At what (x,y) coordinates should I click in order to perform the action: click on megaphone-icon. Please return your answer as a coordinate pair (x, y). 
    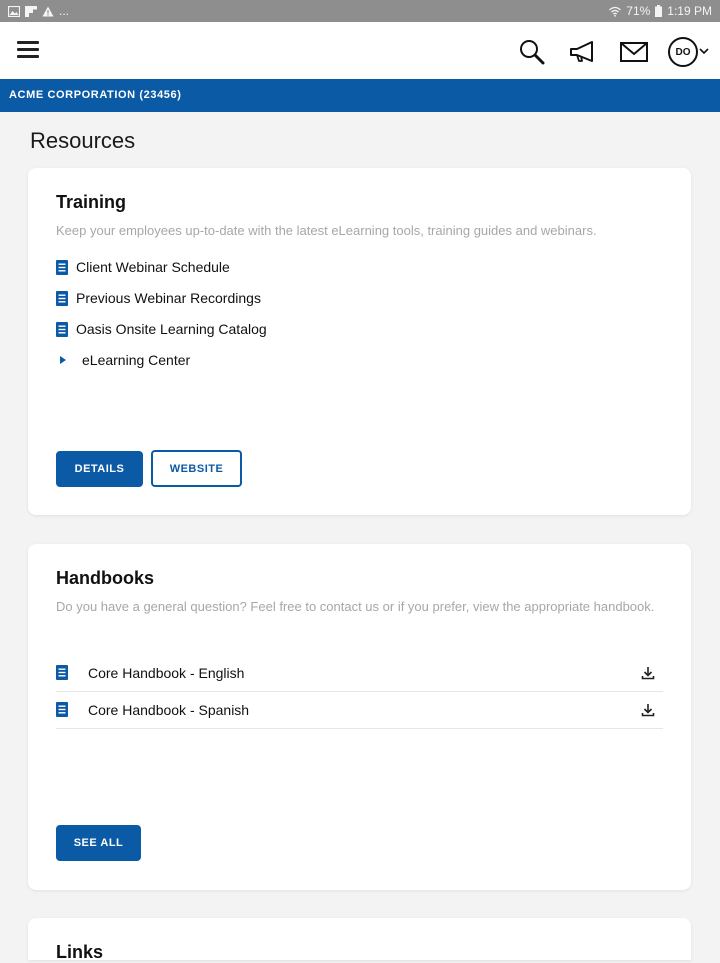
    Looking at the image, I should click on (583, 52).